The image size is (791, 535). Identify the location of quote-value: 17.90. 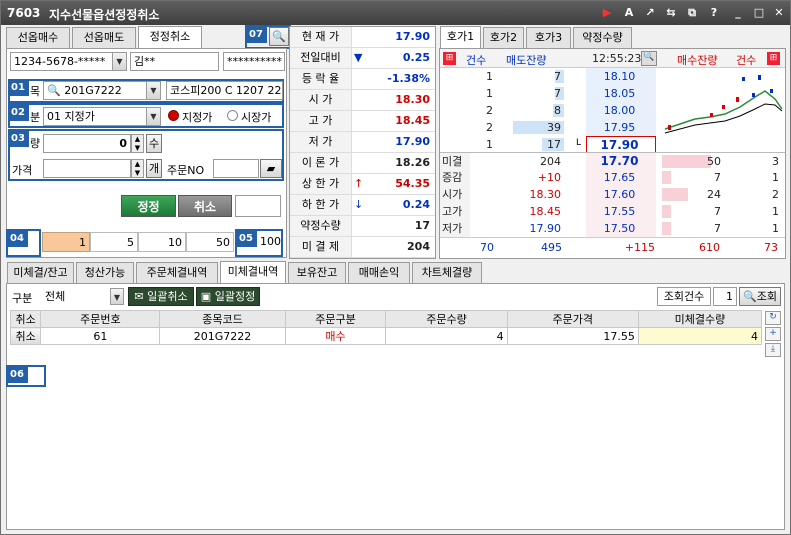
(412, 36).